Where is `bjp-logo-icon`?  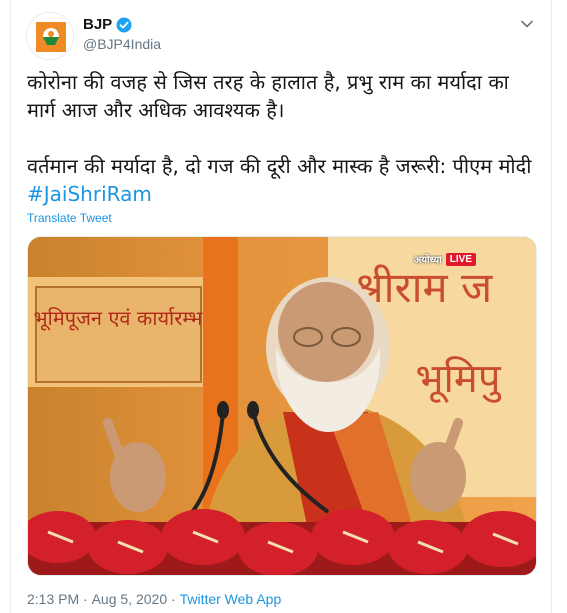
bjp-logo-icon is located at coordinates (50, 36).